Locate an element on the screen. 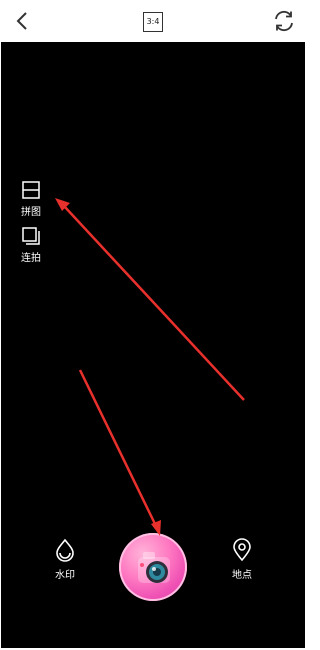  shutter-button is located at coordinates (153, 567).